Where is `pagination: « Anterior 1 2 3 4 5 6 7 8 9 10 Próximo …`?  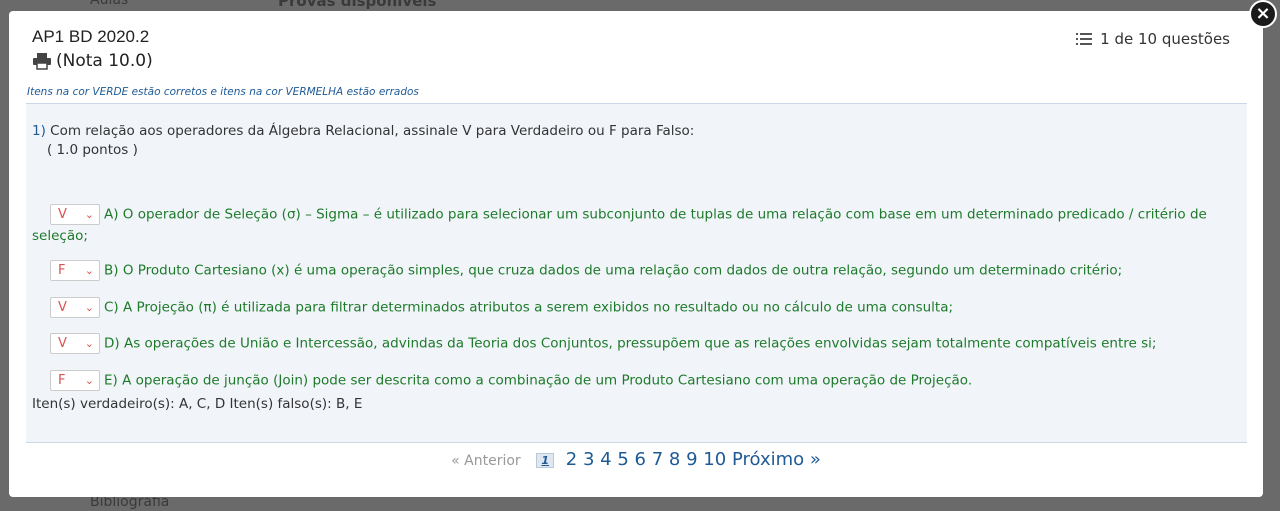
pagination: « Anterior 1 2 3 4 5 6 7 8 9 10 Próximo … is located at coordinates (636, 459).